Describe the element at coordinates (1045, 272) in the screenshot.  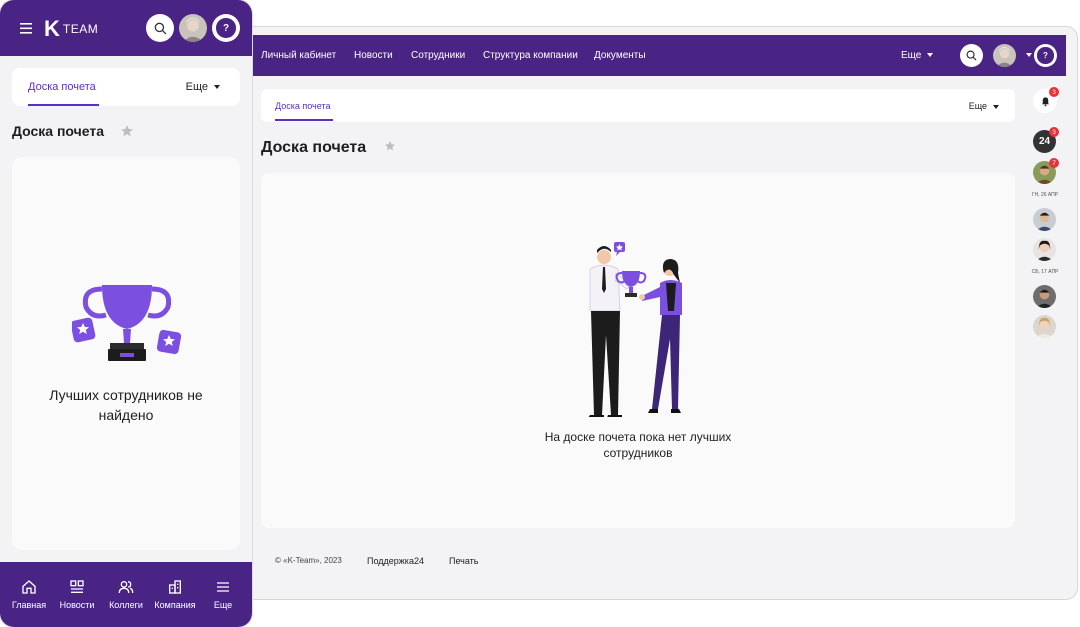
I see `date-separator: СБ, 17 АПР` at that location.